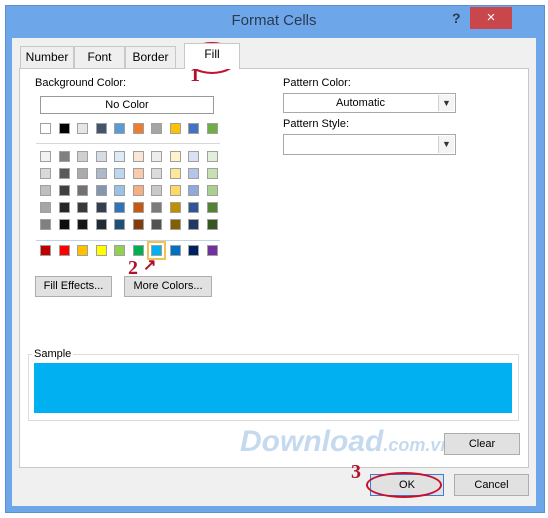  What do you see at coordinates (273, 388) in the screenshot?
I see `sample-preview` at bounding box center [273, 388].